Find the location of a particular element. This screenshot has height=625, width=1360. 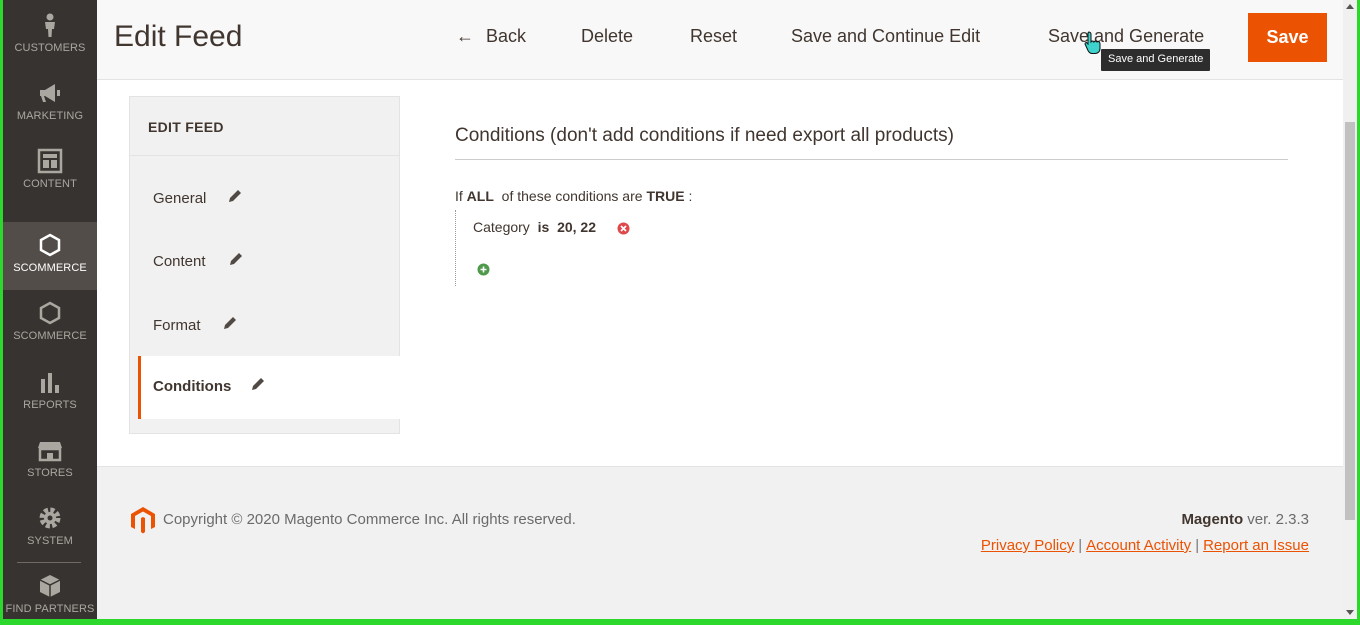

back-button: ← Back is located at coordinates (491, 36).